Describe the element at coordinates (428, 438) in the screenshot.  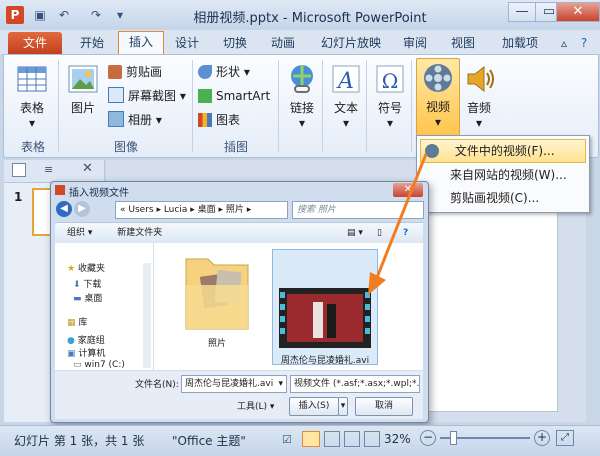
I see `zoom-out-icon: −` at that location.